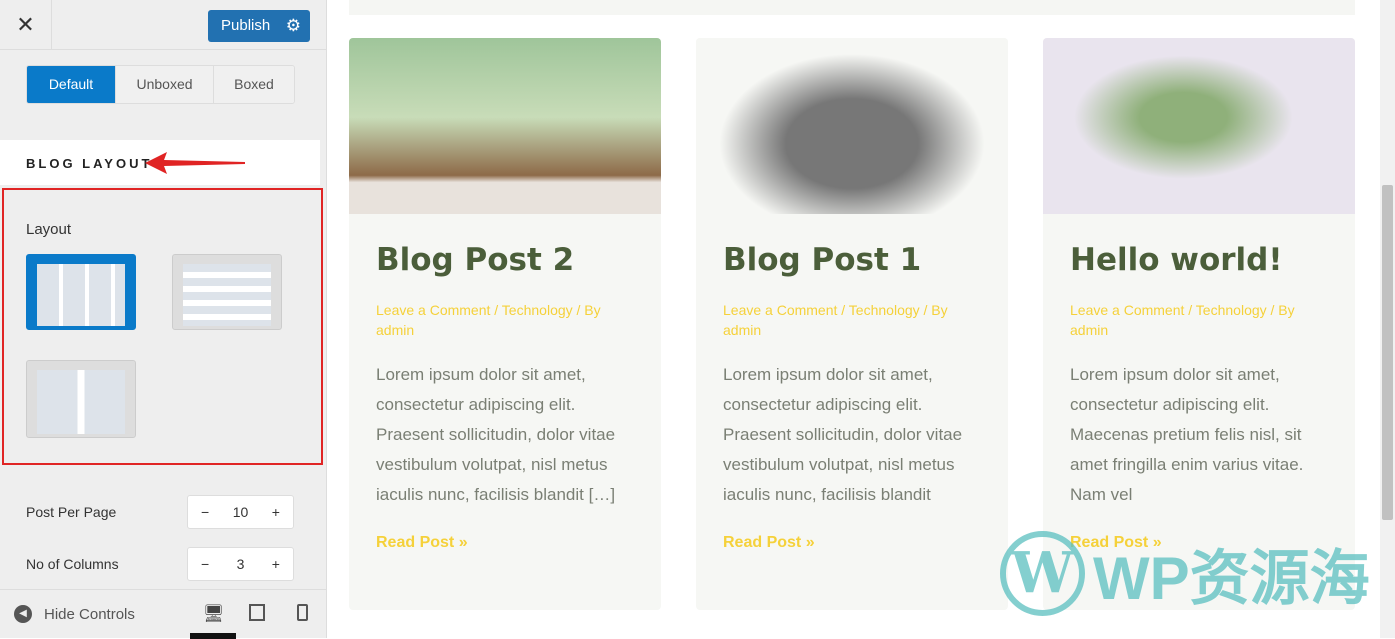 Image resolution: width=1395 pixels, height=639 pixels. What do you see at coordinates (865, 260) in the screenshot?
I see `post-title: Blog Post 1` at bounding box center [865, 260].